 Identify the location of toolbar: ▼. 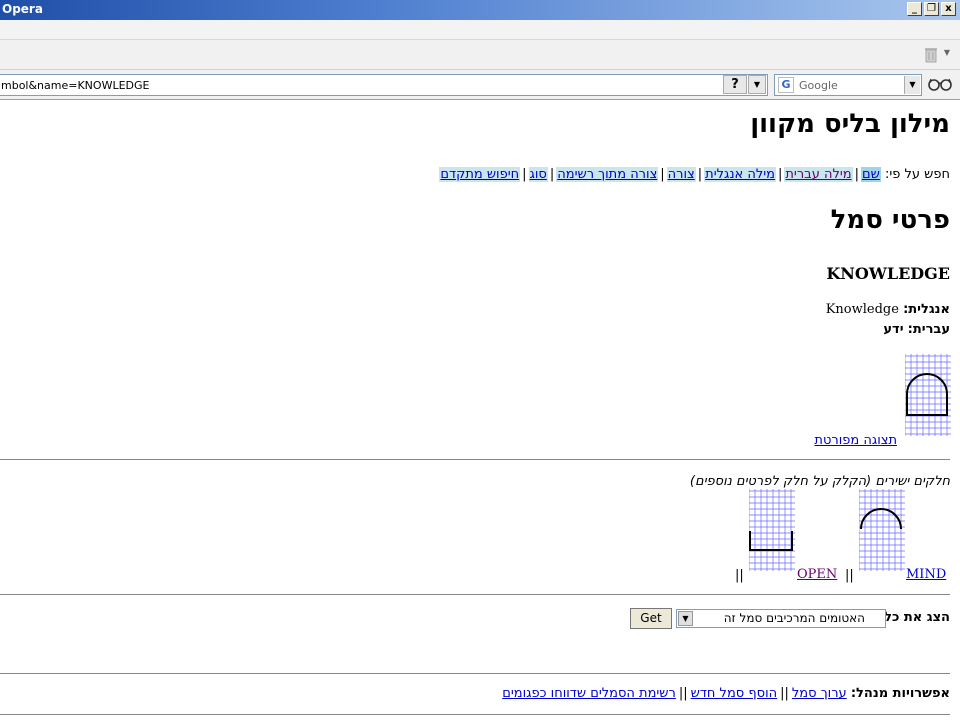
(480, 55).